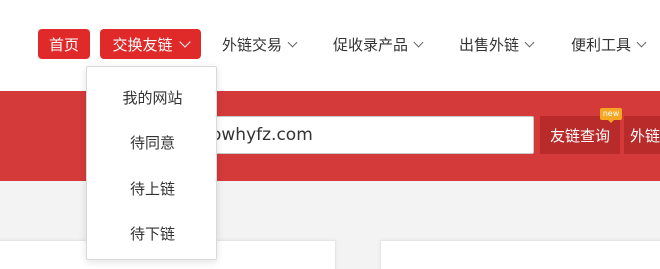  I want to click on menu-item-label: 待上链, so click(152, 188).